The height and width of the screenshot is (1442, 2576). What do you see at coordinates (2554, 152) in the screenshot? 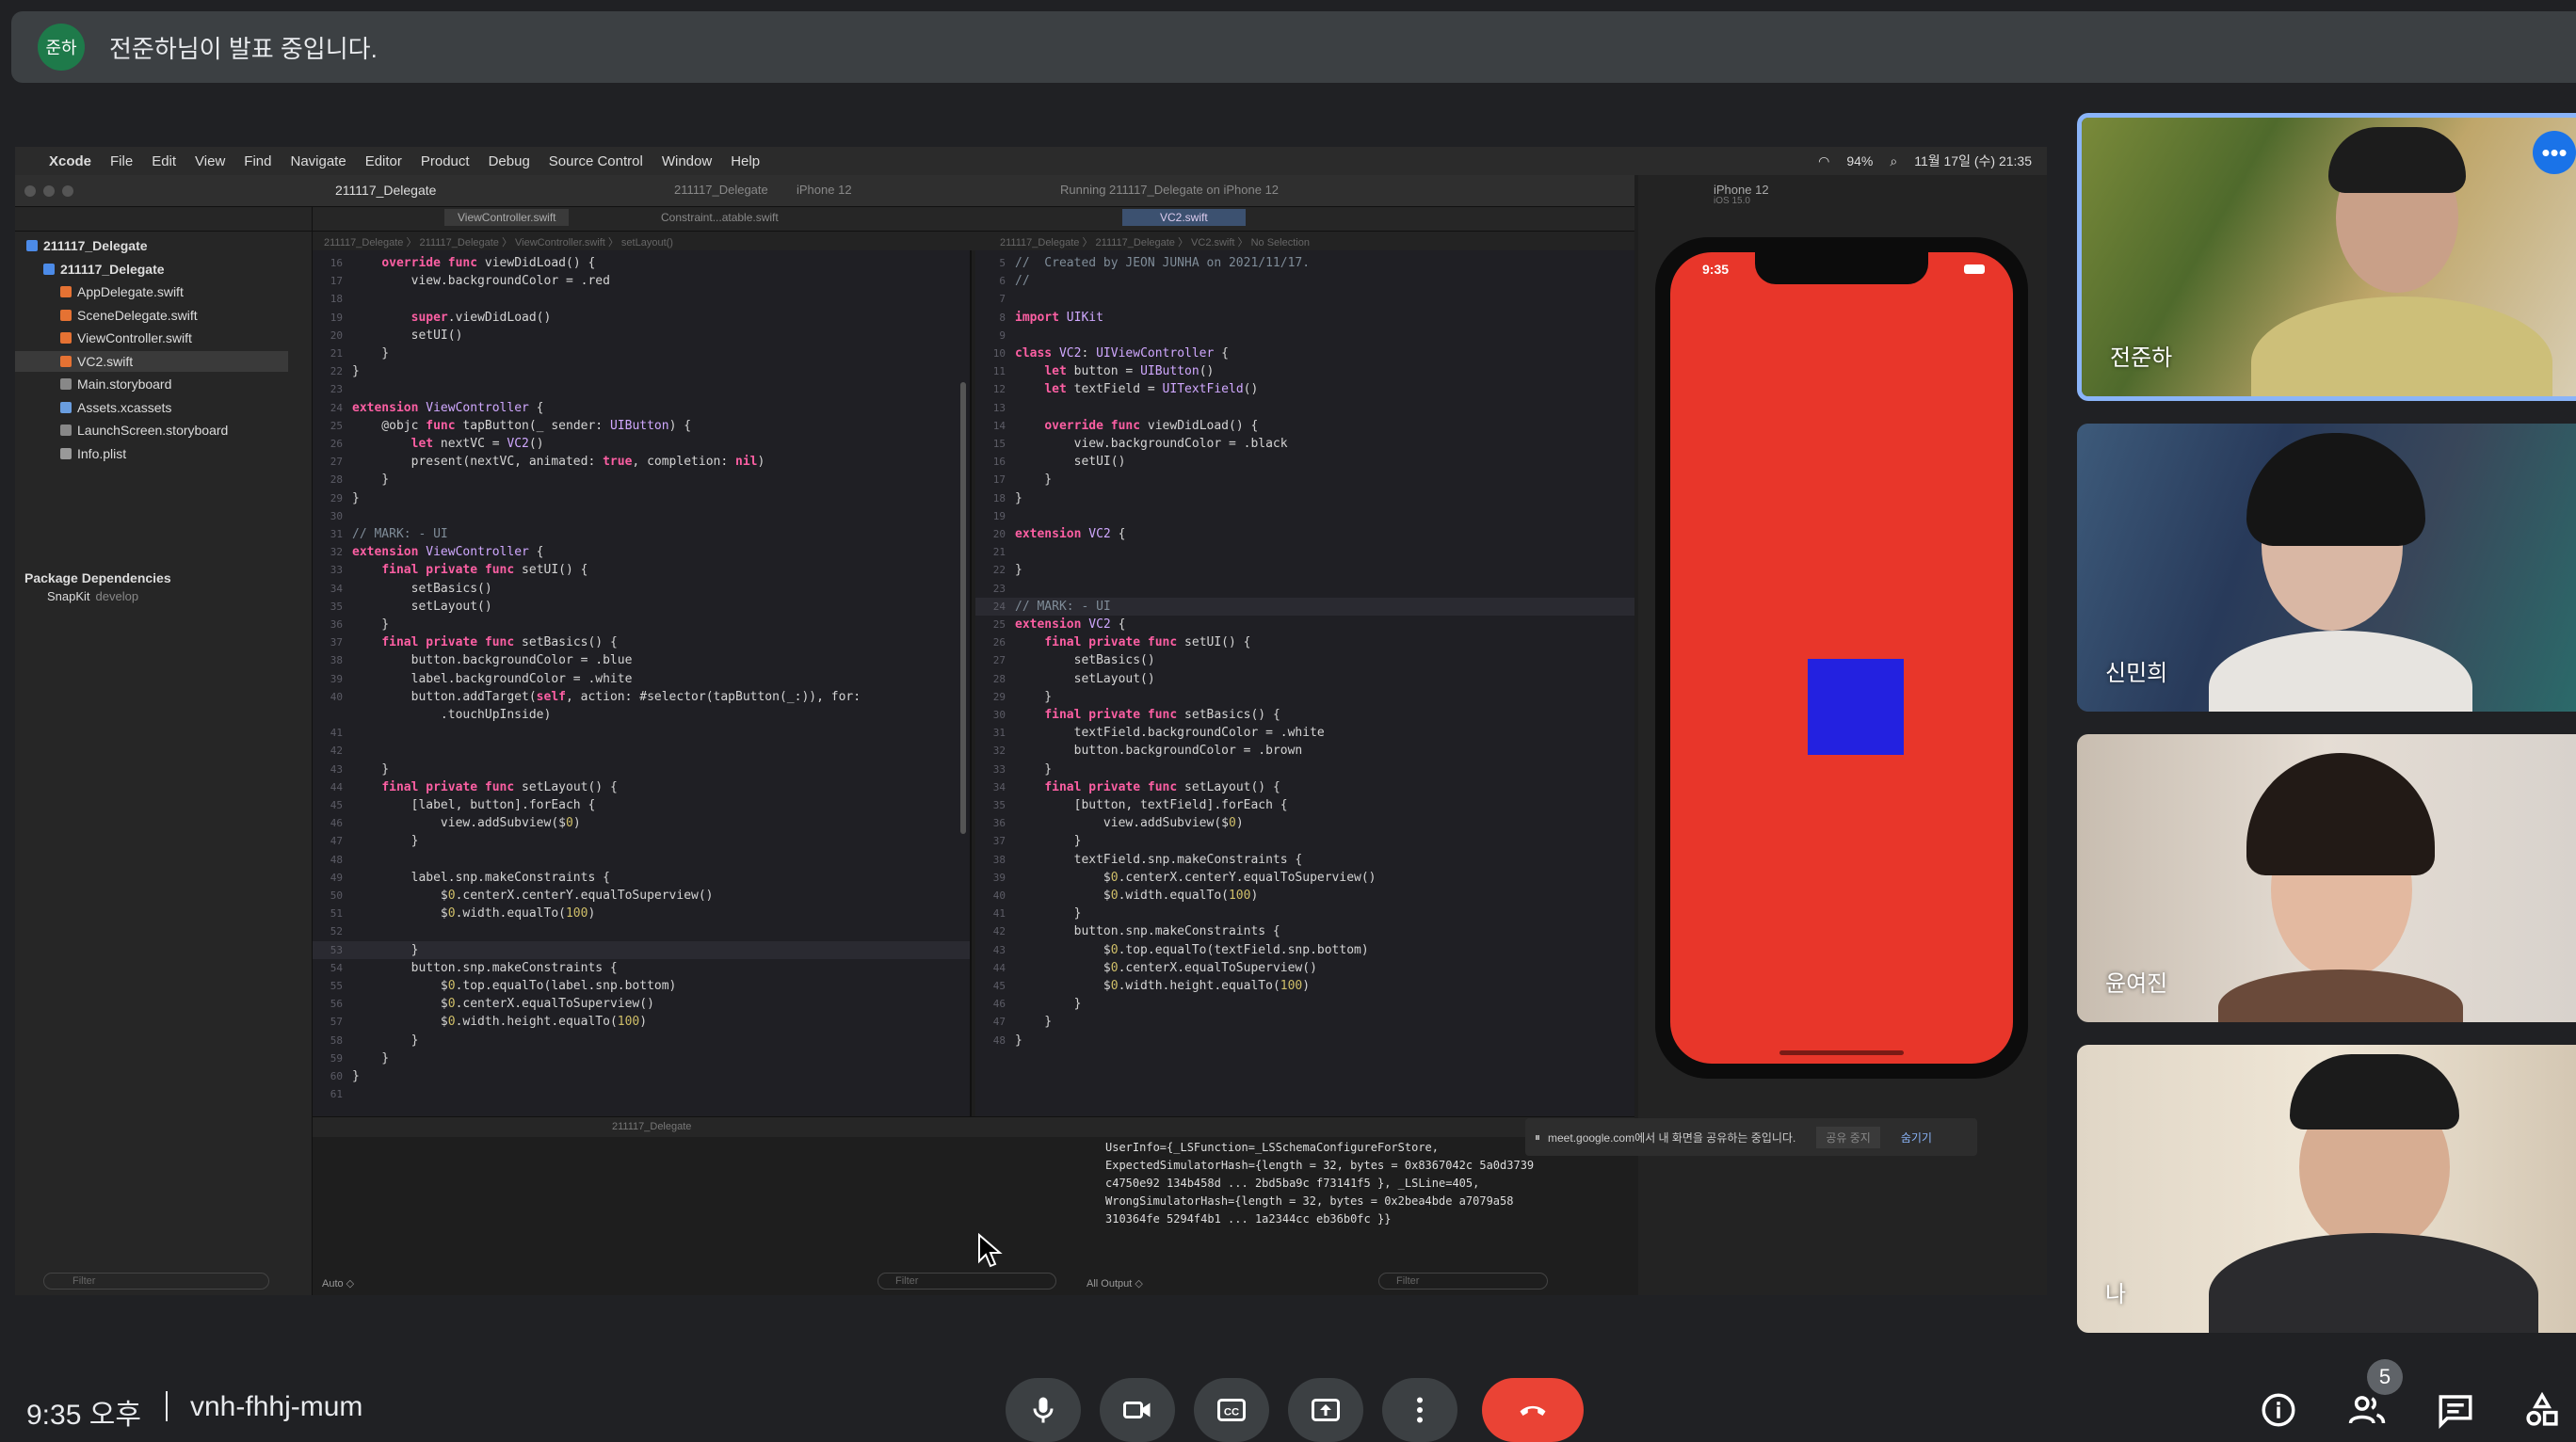
I see `more-options-icon: •••` at bounding box center [2554, 152].